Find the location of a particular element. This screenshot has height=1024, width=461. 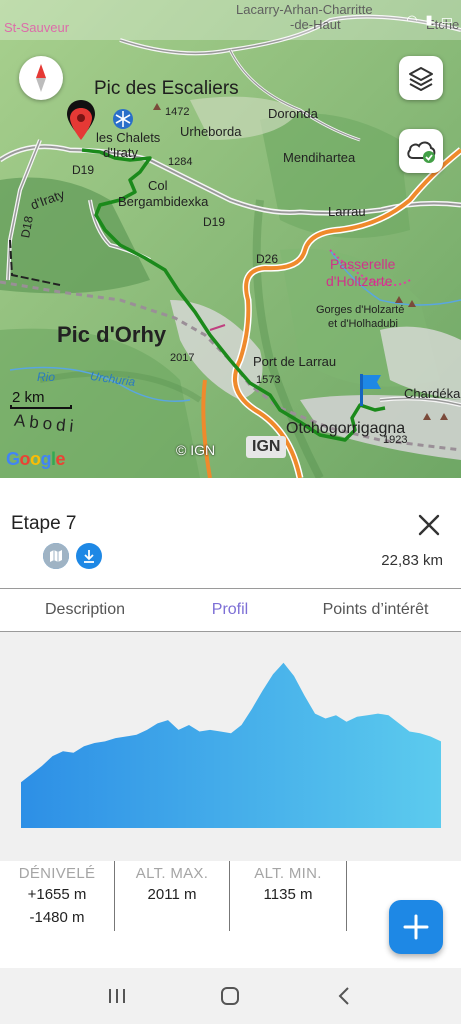

tab-bar: Description Profil Points d’intérêt is located at coordinates (230, 610).